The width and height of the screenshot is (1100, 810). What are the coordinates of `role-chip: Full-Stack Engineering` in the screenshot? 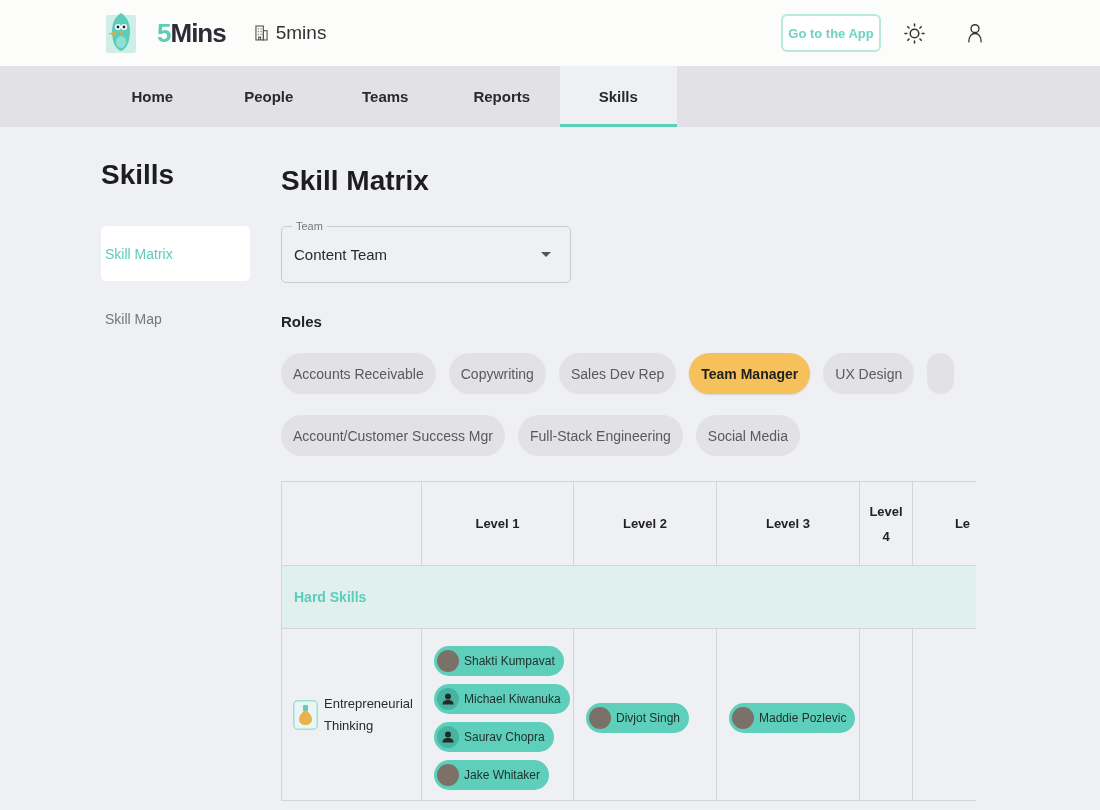 It's located at (600, 435).